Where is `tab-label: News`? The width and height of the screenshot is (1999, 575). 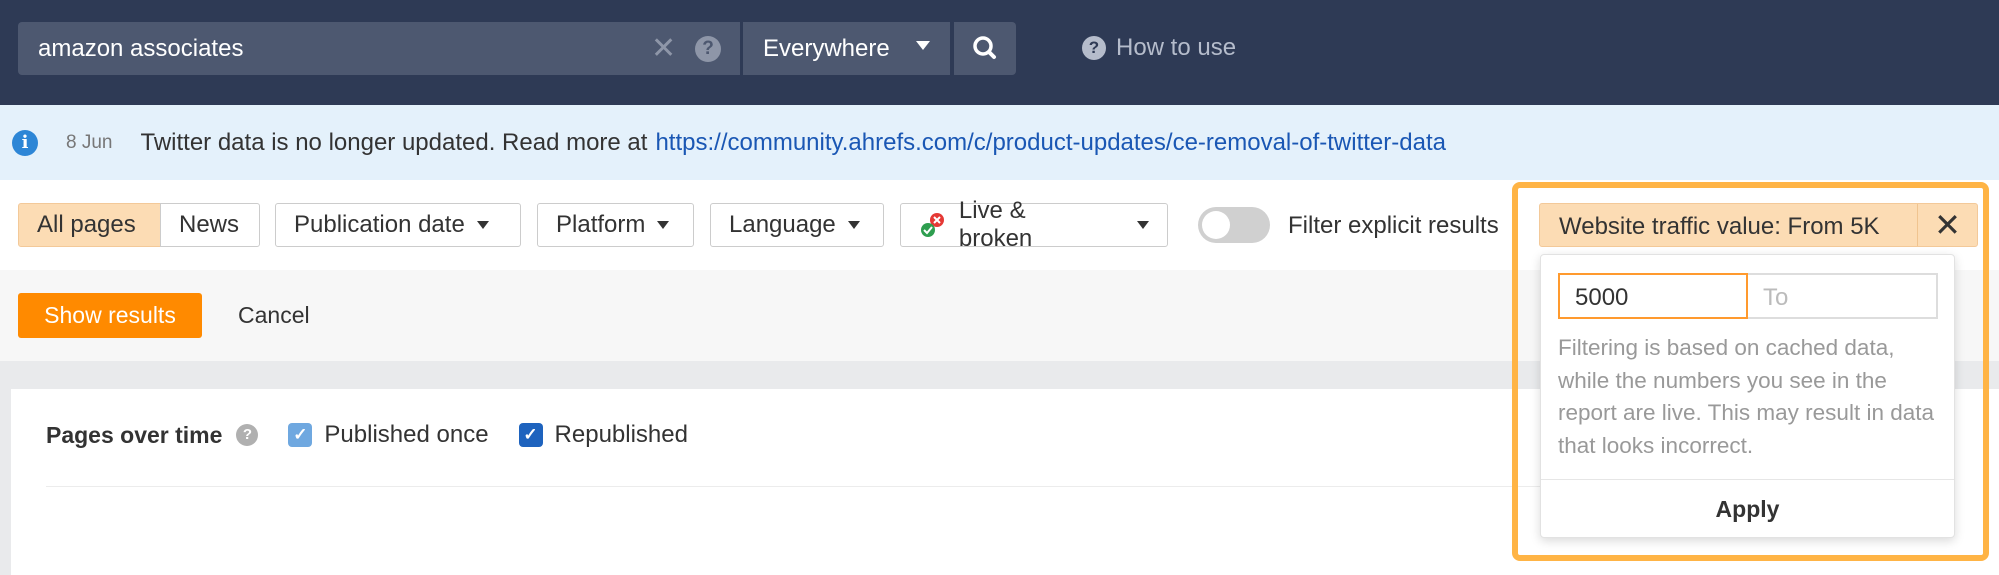
tab-label: News is located at coordinates (209, 224).